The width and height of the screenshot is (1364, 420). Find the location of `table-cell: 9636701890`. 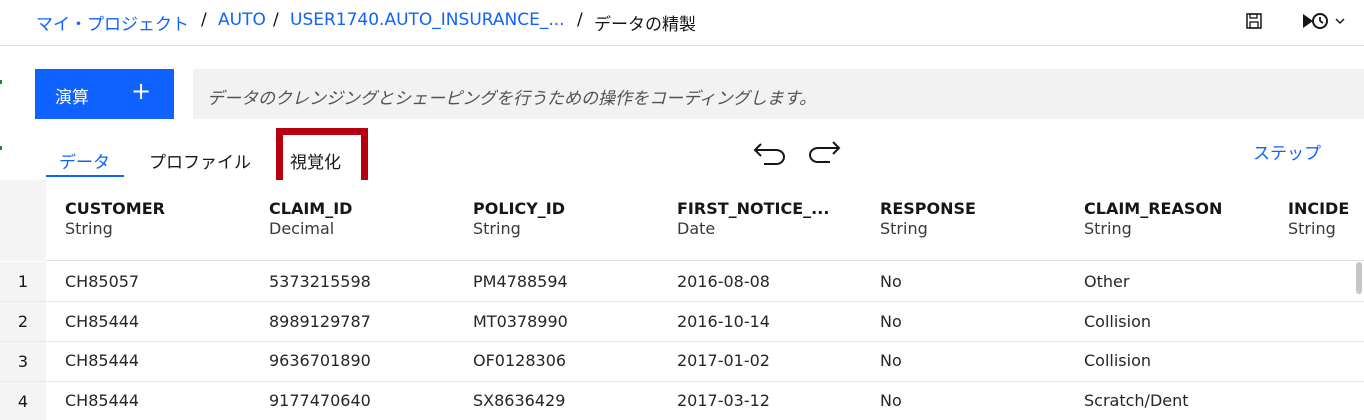

table-cell: 9636701890 is located at coordinates (320, 360).